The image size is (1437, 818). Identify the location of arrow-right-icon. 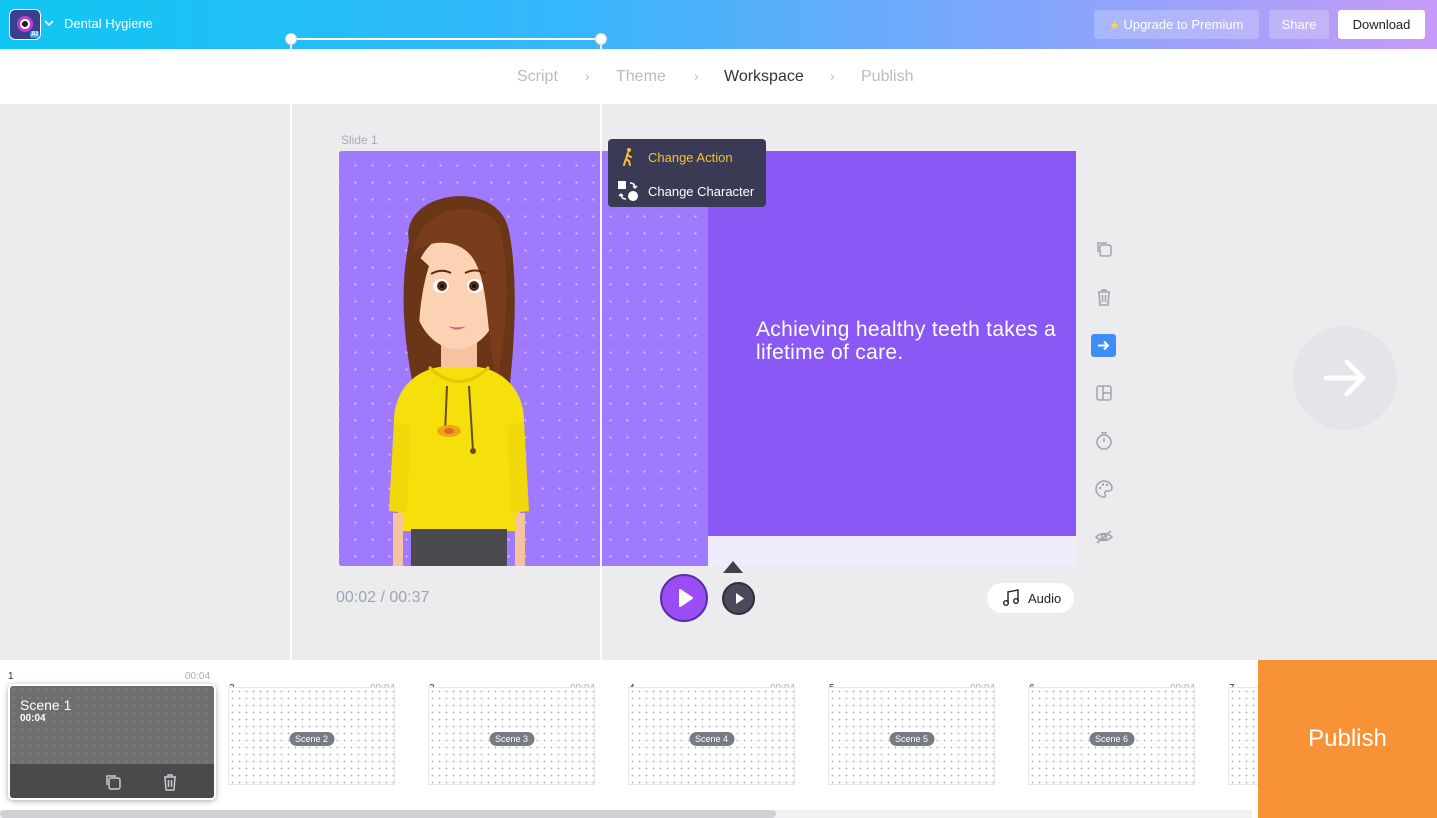
(1344, 378).